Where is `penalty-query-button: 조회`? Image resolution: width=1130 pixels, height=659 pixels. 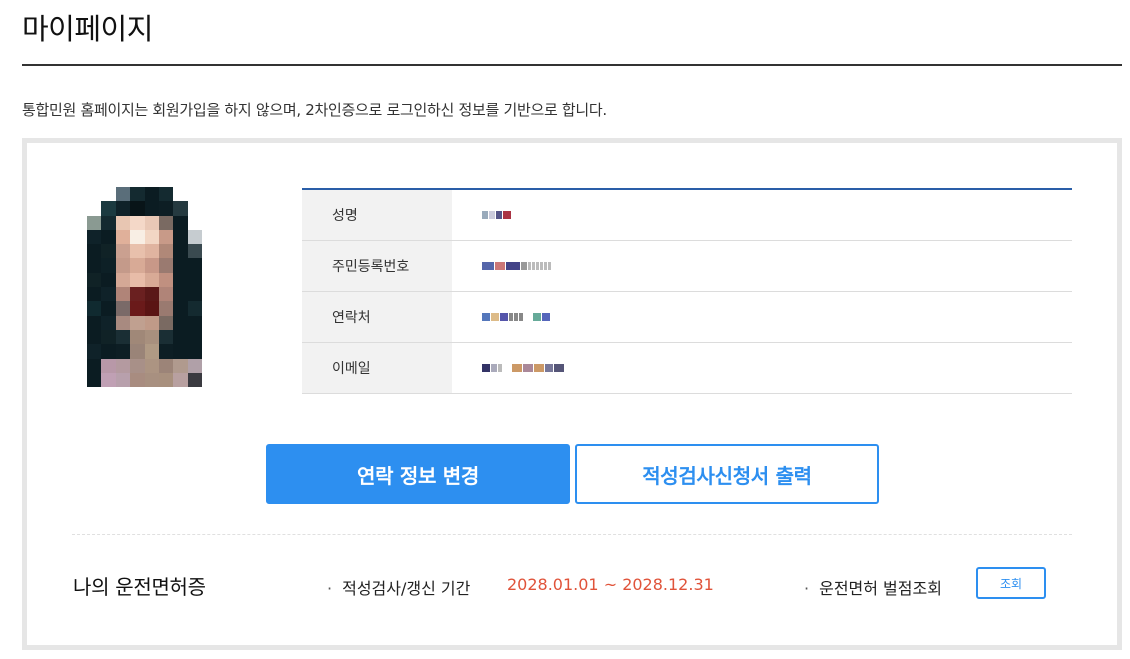 penalty-query-button: 조회 is located at coordinates (1011, 583).